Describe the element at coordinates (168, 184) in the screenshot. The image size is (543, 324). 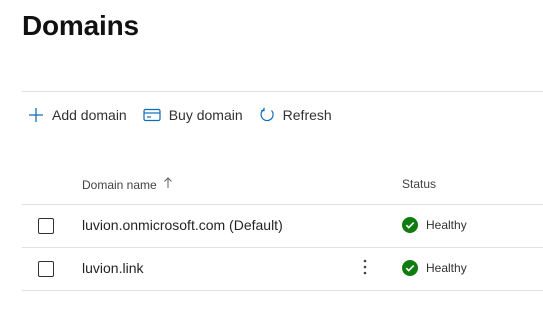
I see `sort-ascending-icon` at that location.